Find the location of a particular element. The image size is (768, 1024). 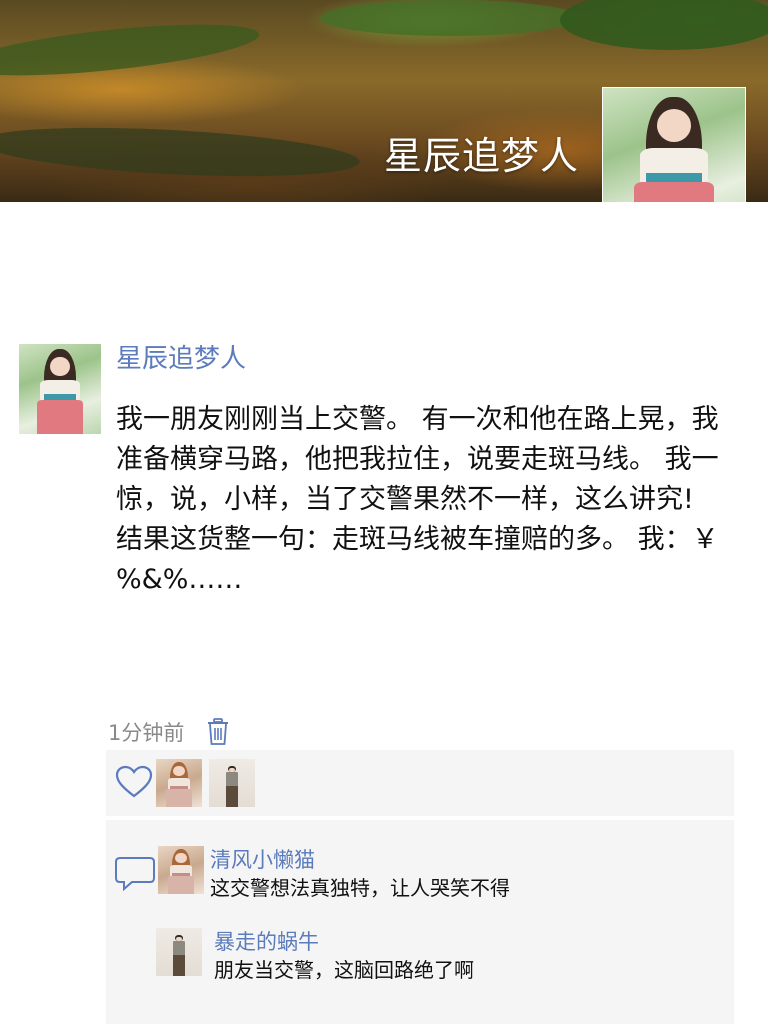

heart-icon is located at coordinates (134, 783).